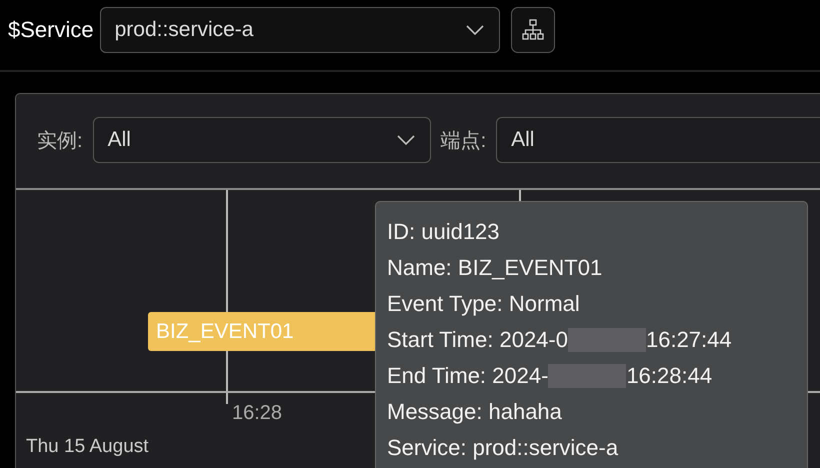  Describe the element at coordinates (463, 141) in the screenshot. I see `filter-label: 端点:` at that location.